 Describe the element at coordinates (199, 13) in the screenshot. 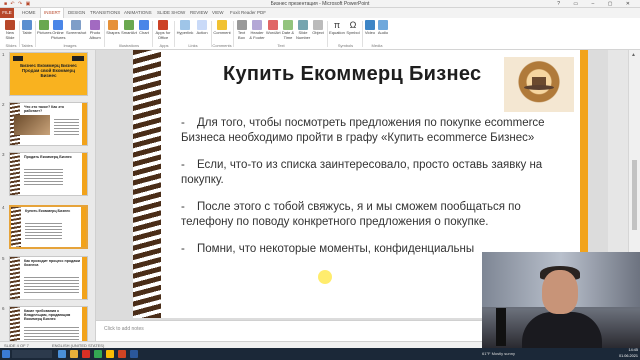

I see `tab-review: REVIEW` at that location.